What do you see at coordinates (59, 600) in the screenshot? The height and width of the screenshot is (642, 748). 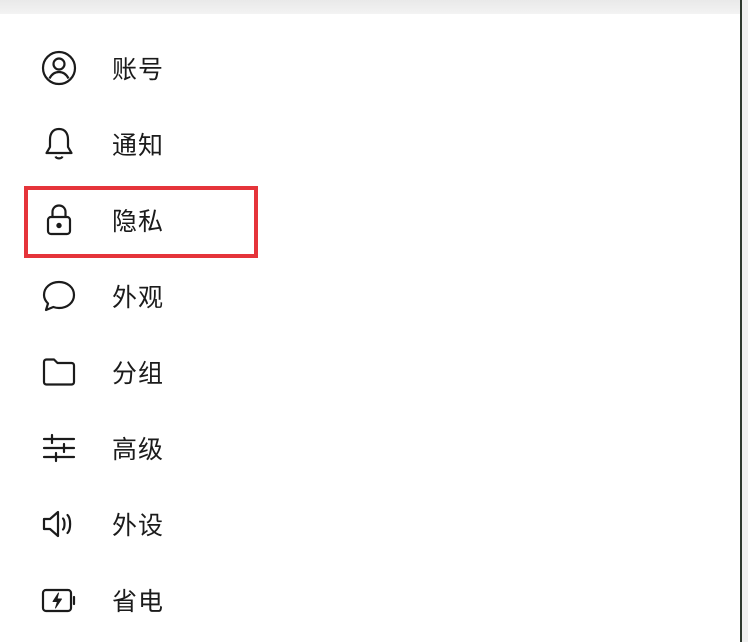 I see `battery-charging-icon` at bounding box center [59, 600].